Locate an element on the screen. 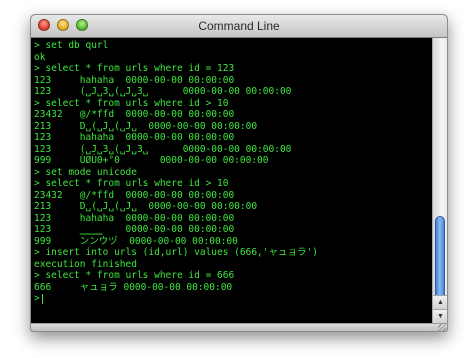 This screenshot has height=358, width=474. terminal-line: ok is located at coordinates (40, 57).